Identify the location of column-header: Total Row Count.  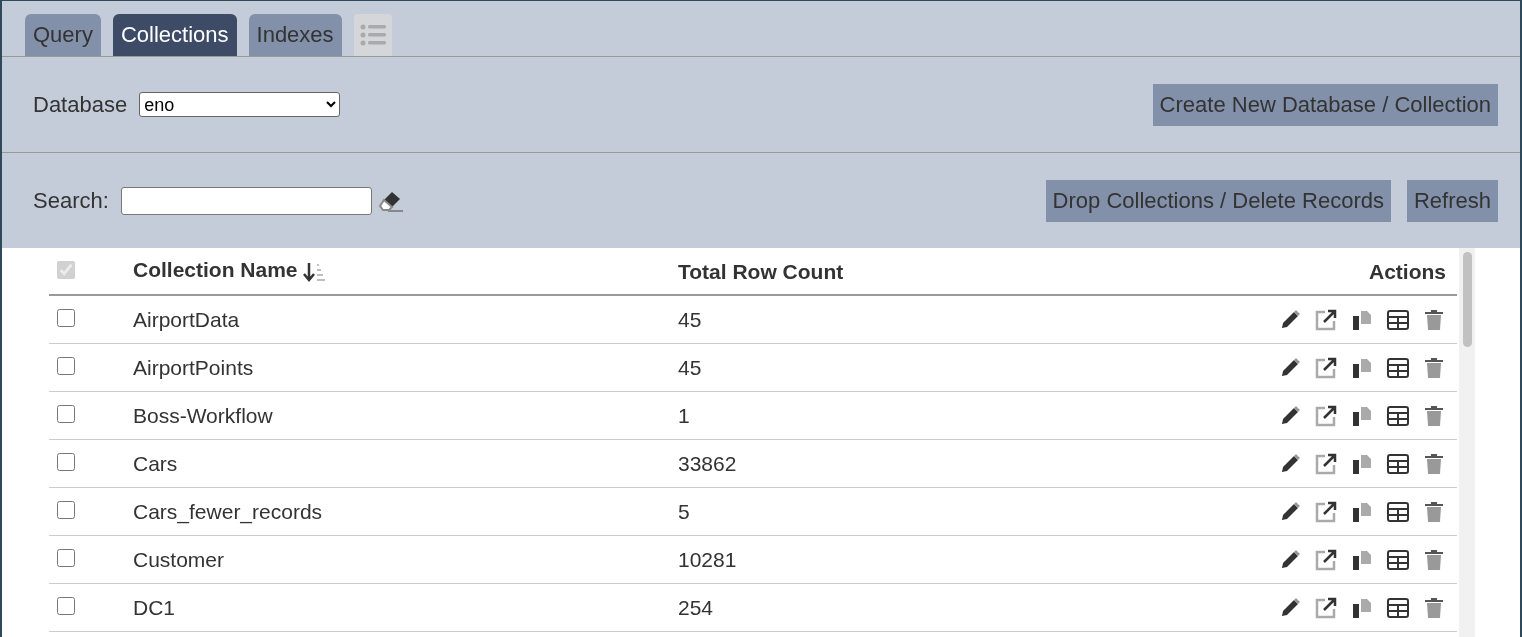
(761, 271).